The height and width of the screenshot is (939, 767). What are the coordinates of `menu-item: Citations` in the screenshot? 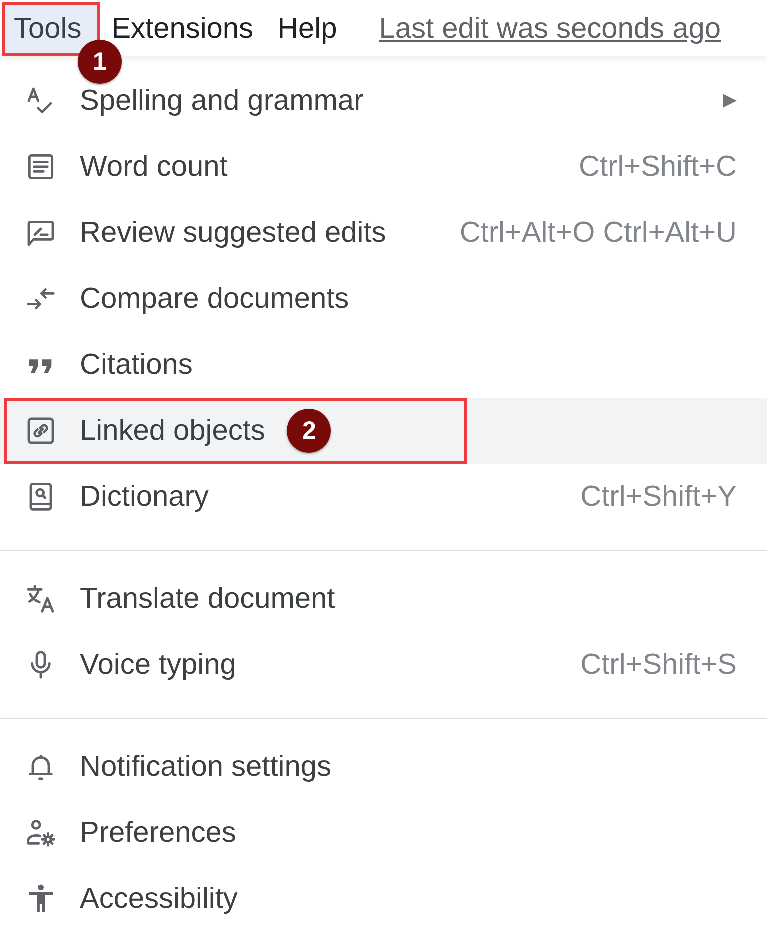 It's located at (383, 365).